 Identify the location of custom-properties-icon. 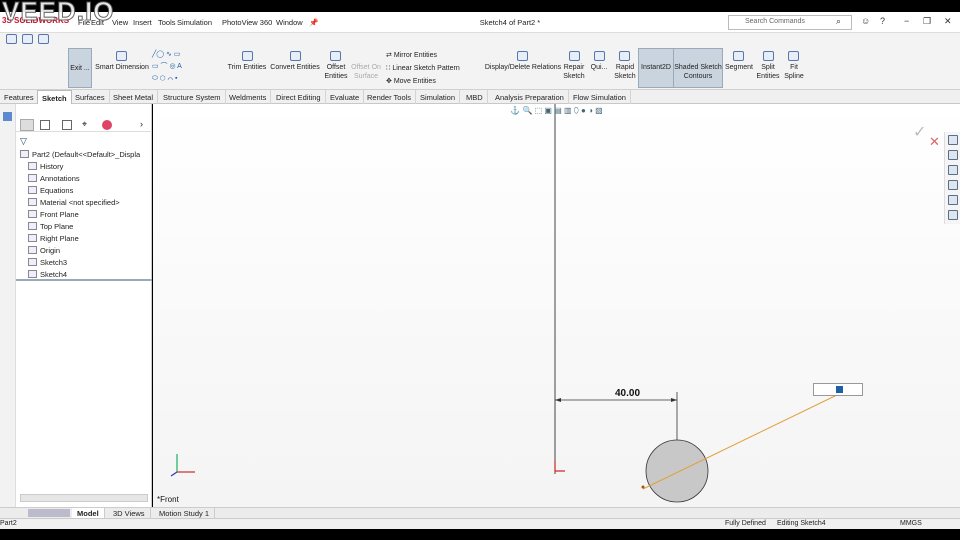
(953, 215).